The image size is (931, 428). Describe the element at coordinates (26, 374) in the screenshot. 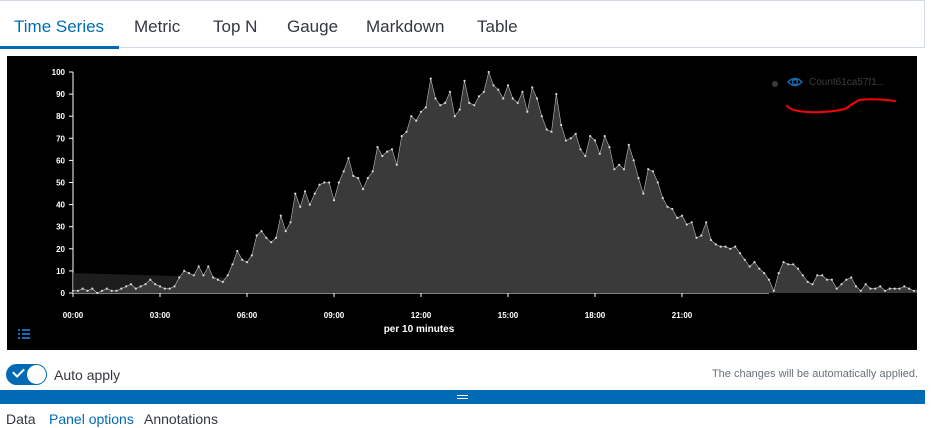

I see `auto-apply-switch` at that location.